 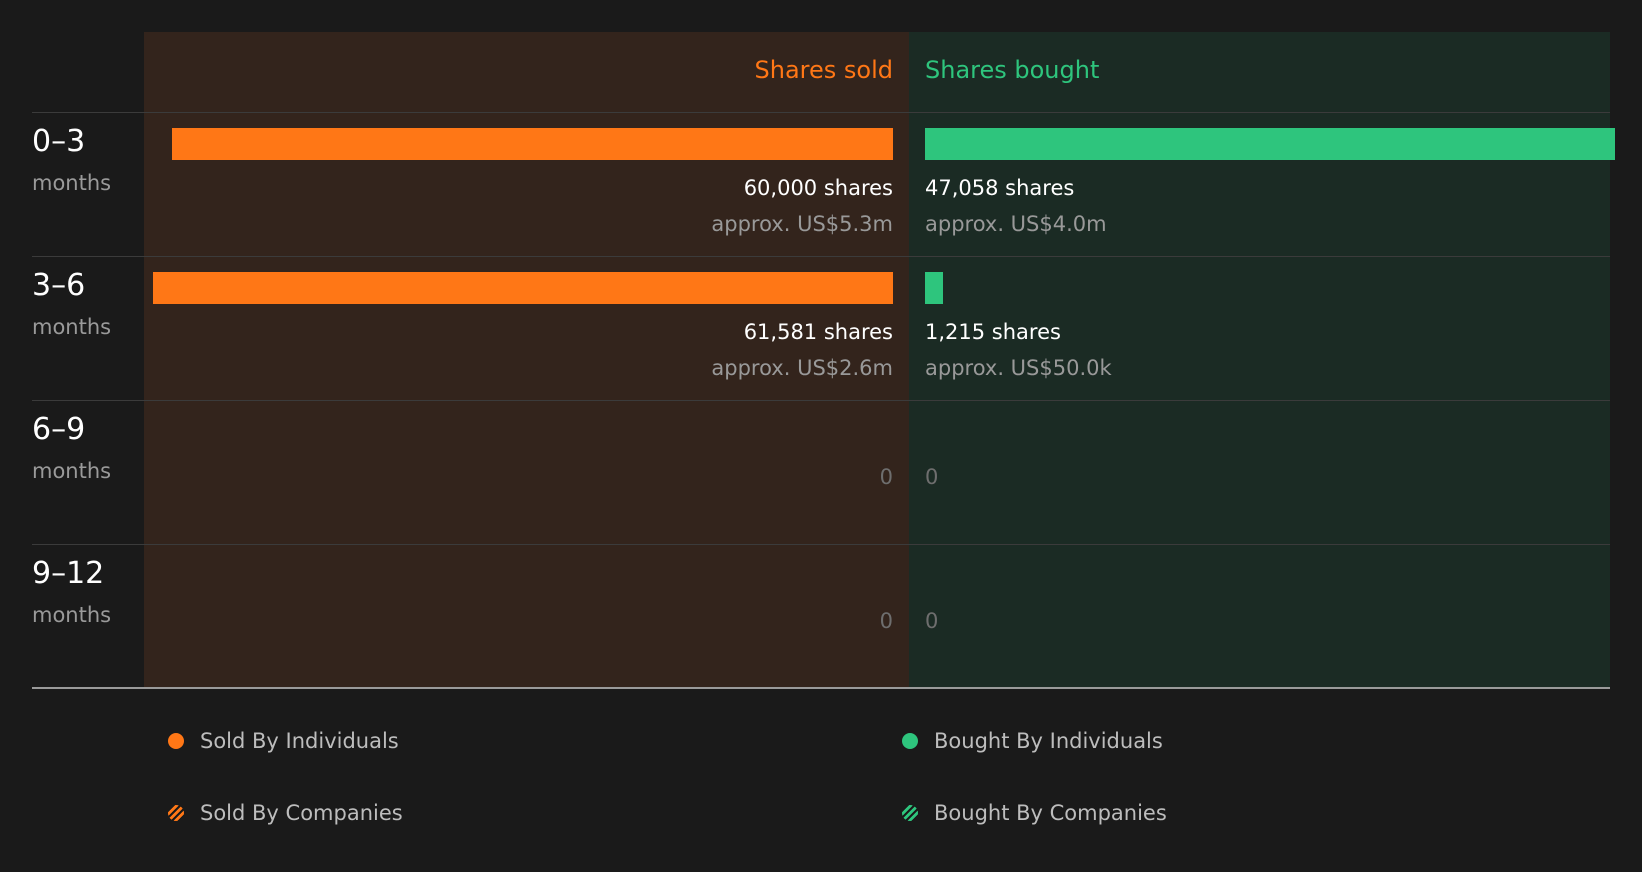 I want to click on row-range: 0–3, so click(x=59, y=141).